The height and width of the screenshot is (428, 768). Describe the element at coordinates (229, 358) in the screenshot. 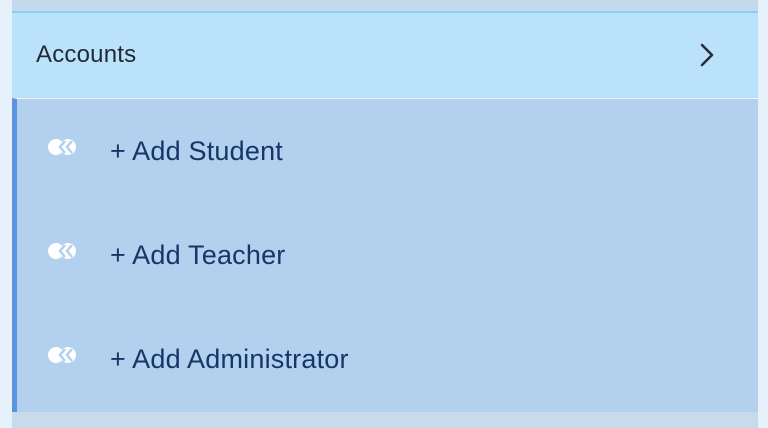

I see `submenu-item-label: + Add Administrator` at that location.